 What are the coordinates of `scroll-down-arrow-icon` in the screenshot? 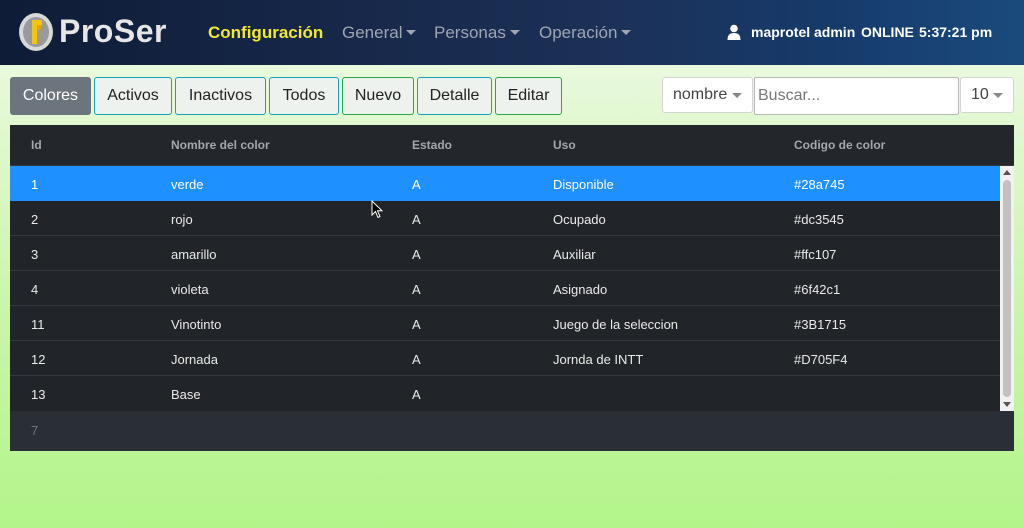 It's located at (1007, 404).